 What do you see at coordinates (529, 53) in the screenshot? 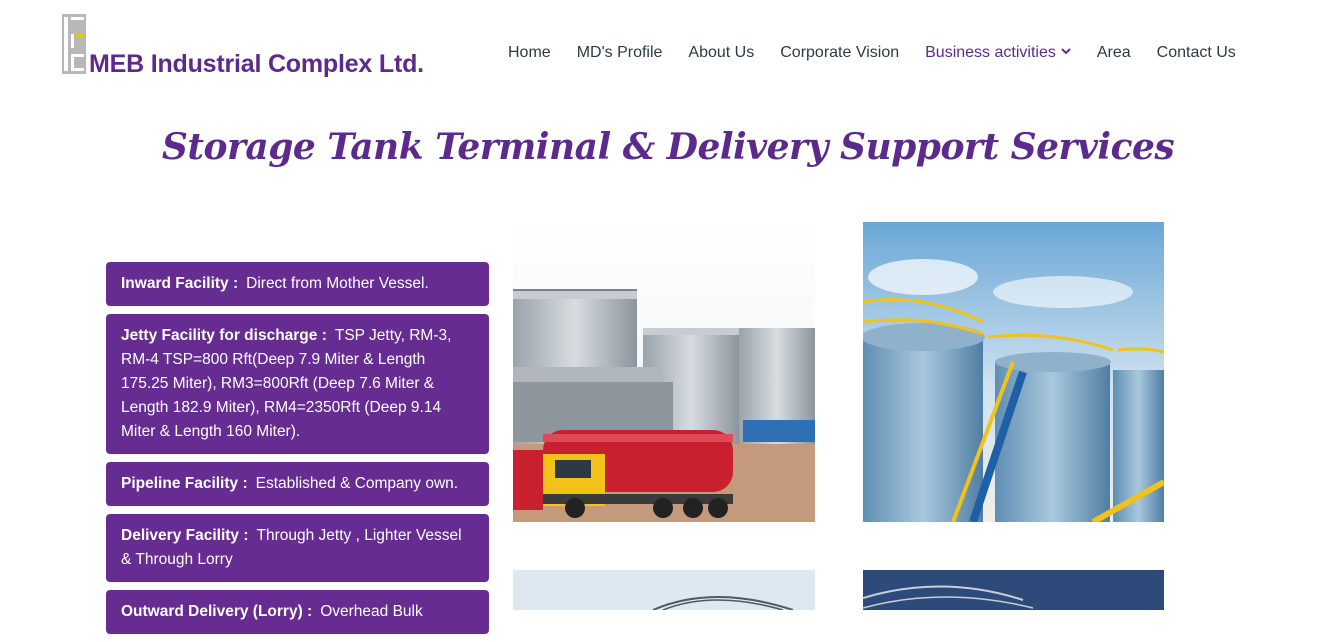
I see `nav-home: Home` at bounding box center [529, 53].